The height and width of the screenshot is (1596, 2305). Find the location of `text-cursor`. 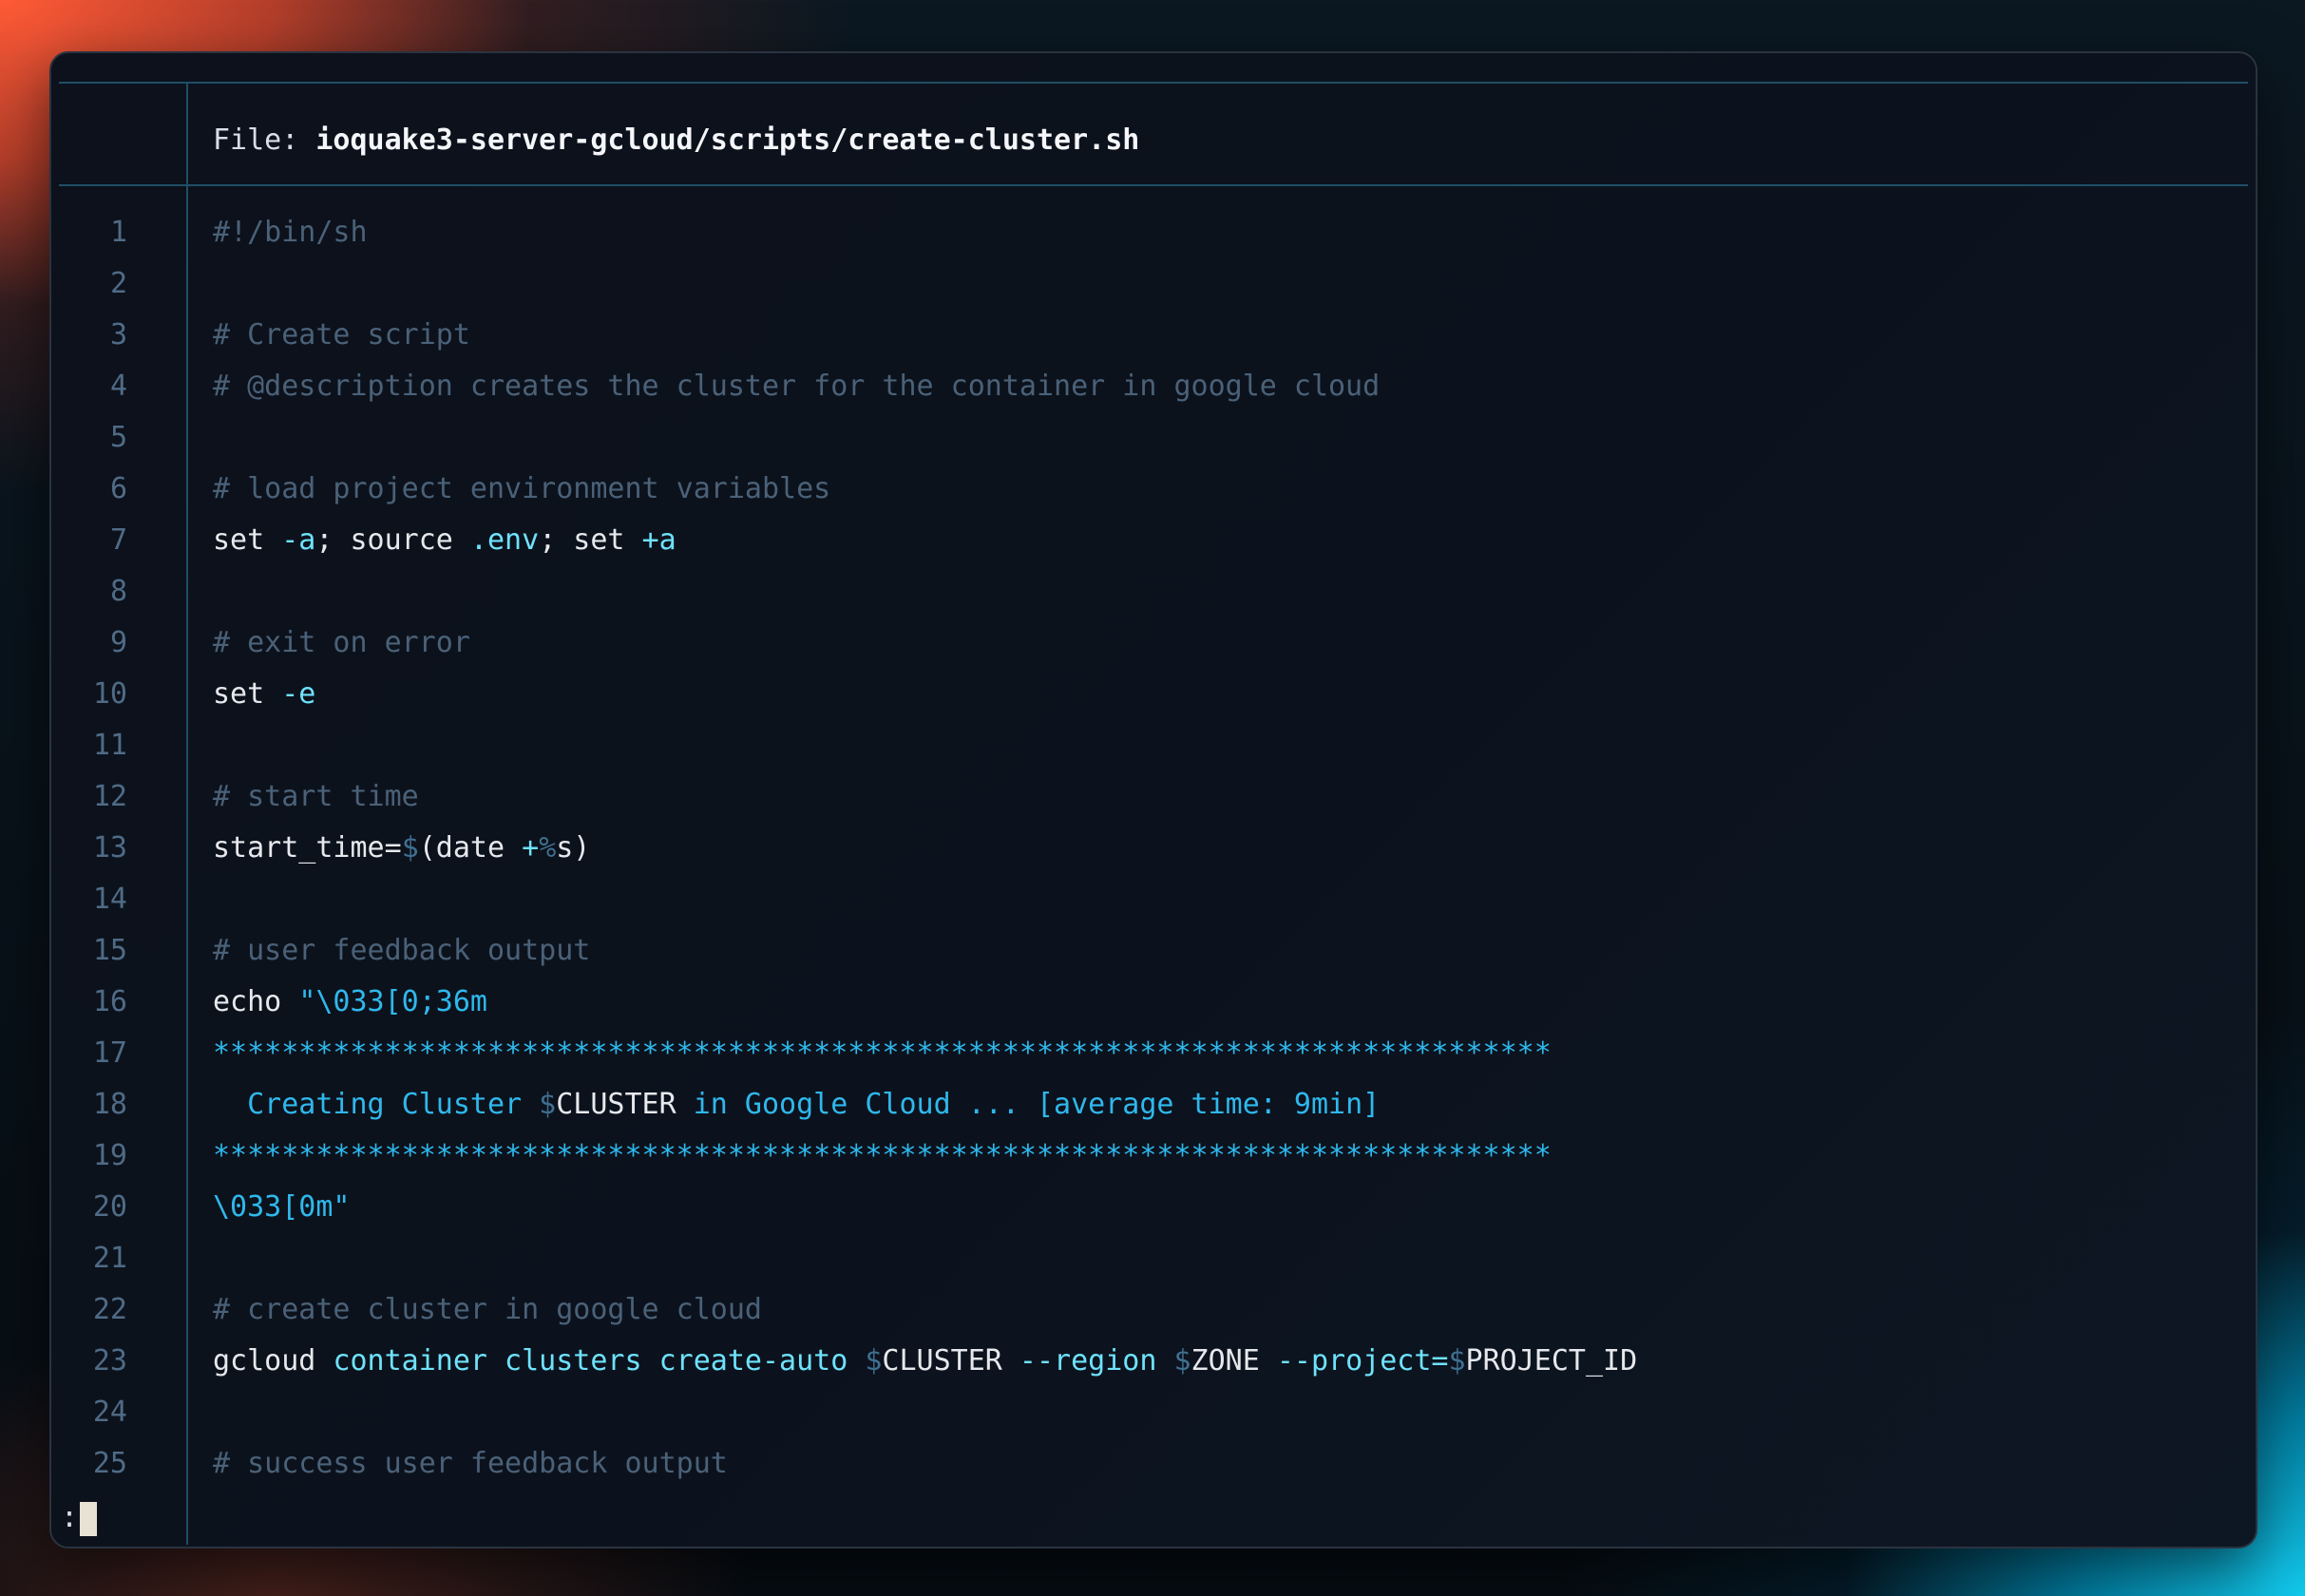

text-cursor is located at coordinates (89, 1518).